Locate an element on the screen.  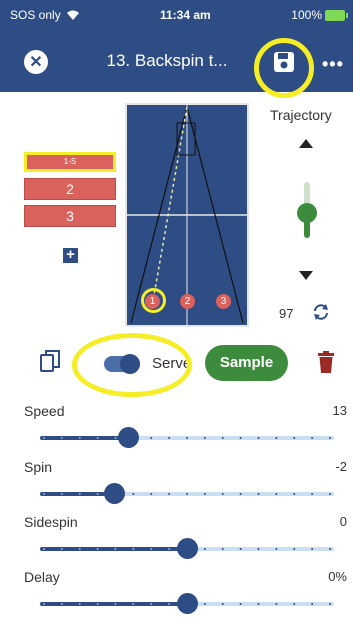
sidespin-label: Sidespin is located at coordinates (51, 522).